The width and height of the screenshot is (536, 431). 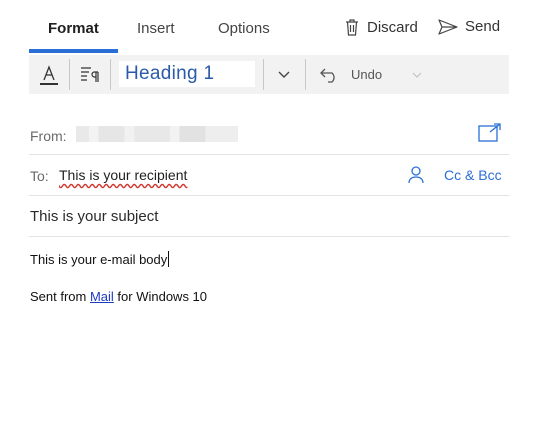 I want to click on undo-icon, so click(x=327, y=75).